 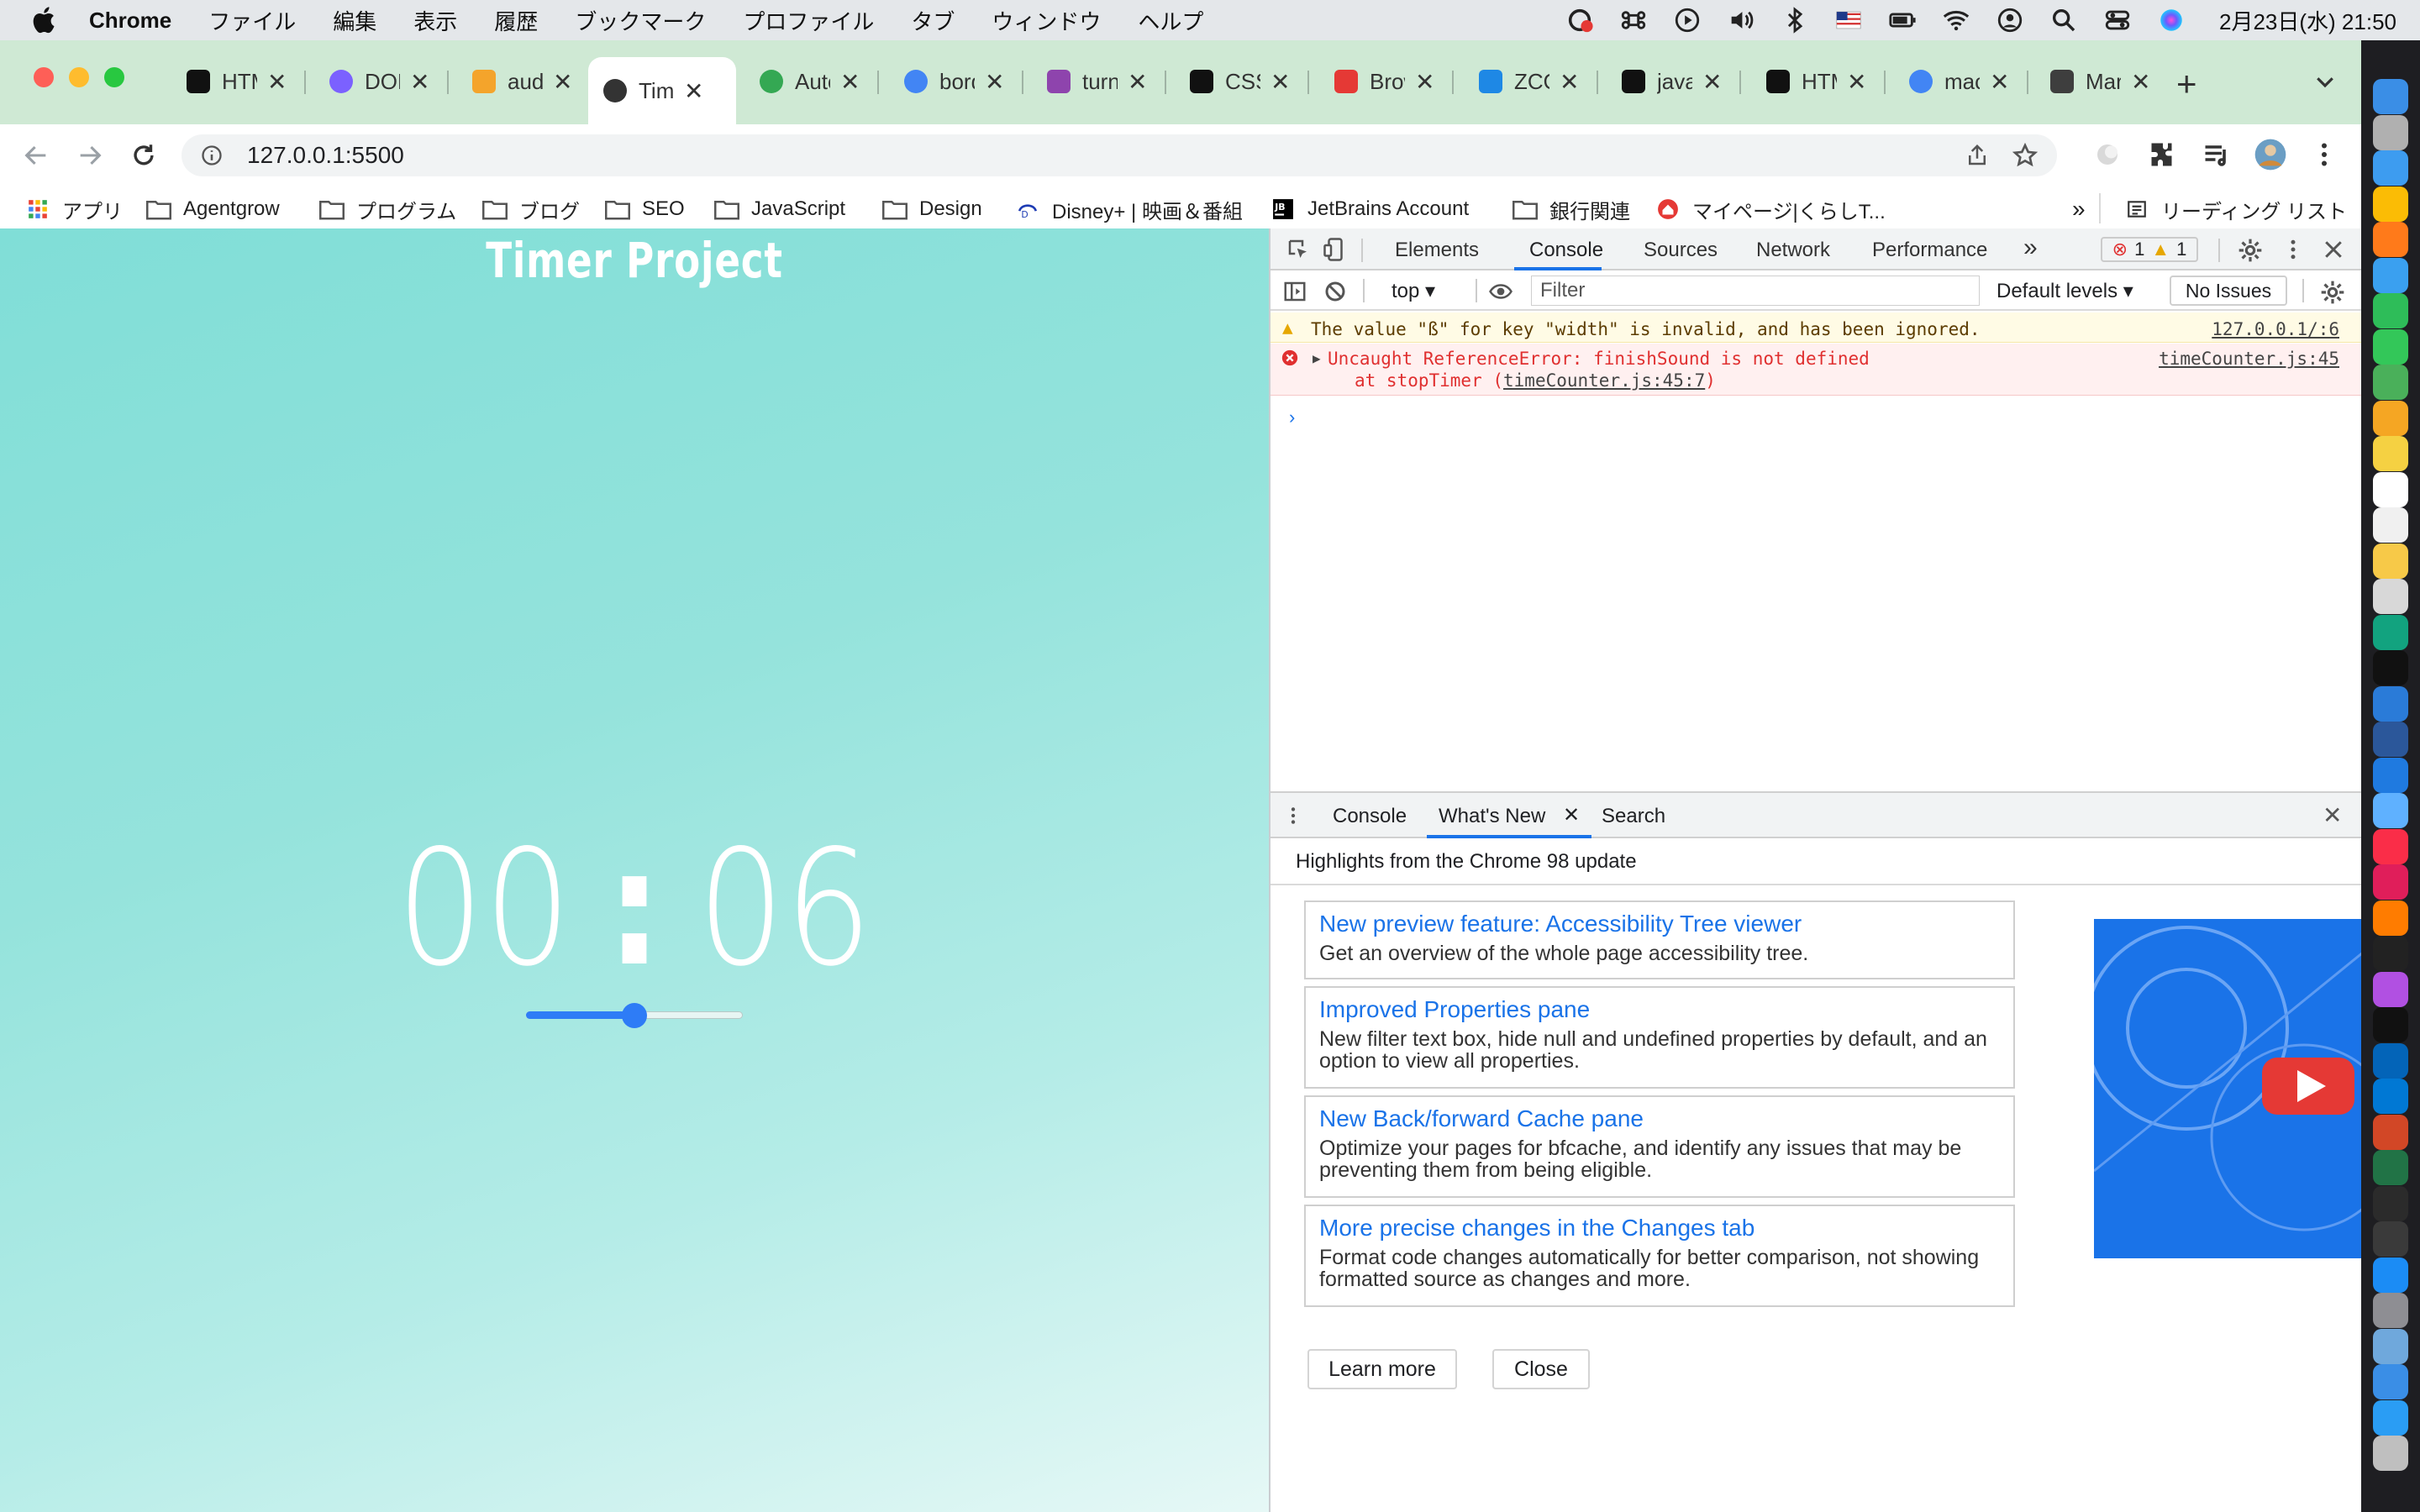 What do you see at coordinates (2390, 1060) in the screenshot?
I see `dock-onedrive-icon` at bounding box center [2390, 1060].